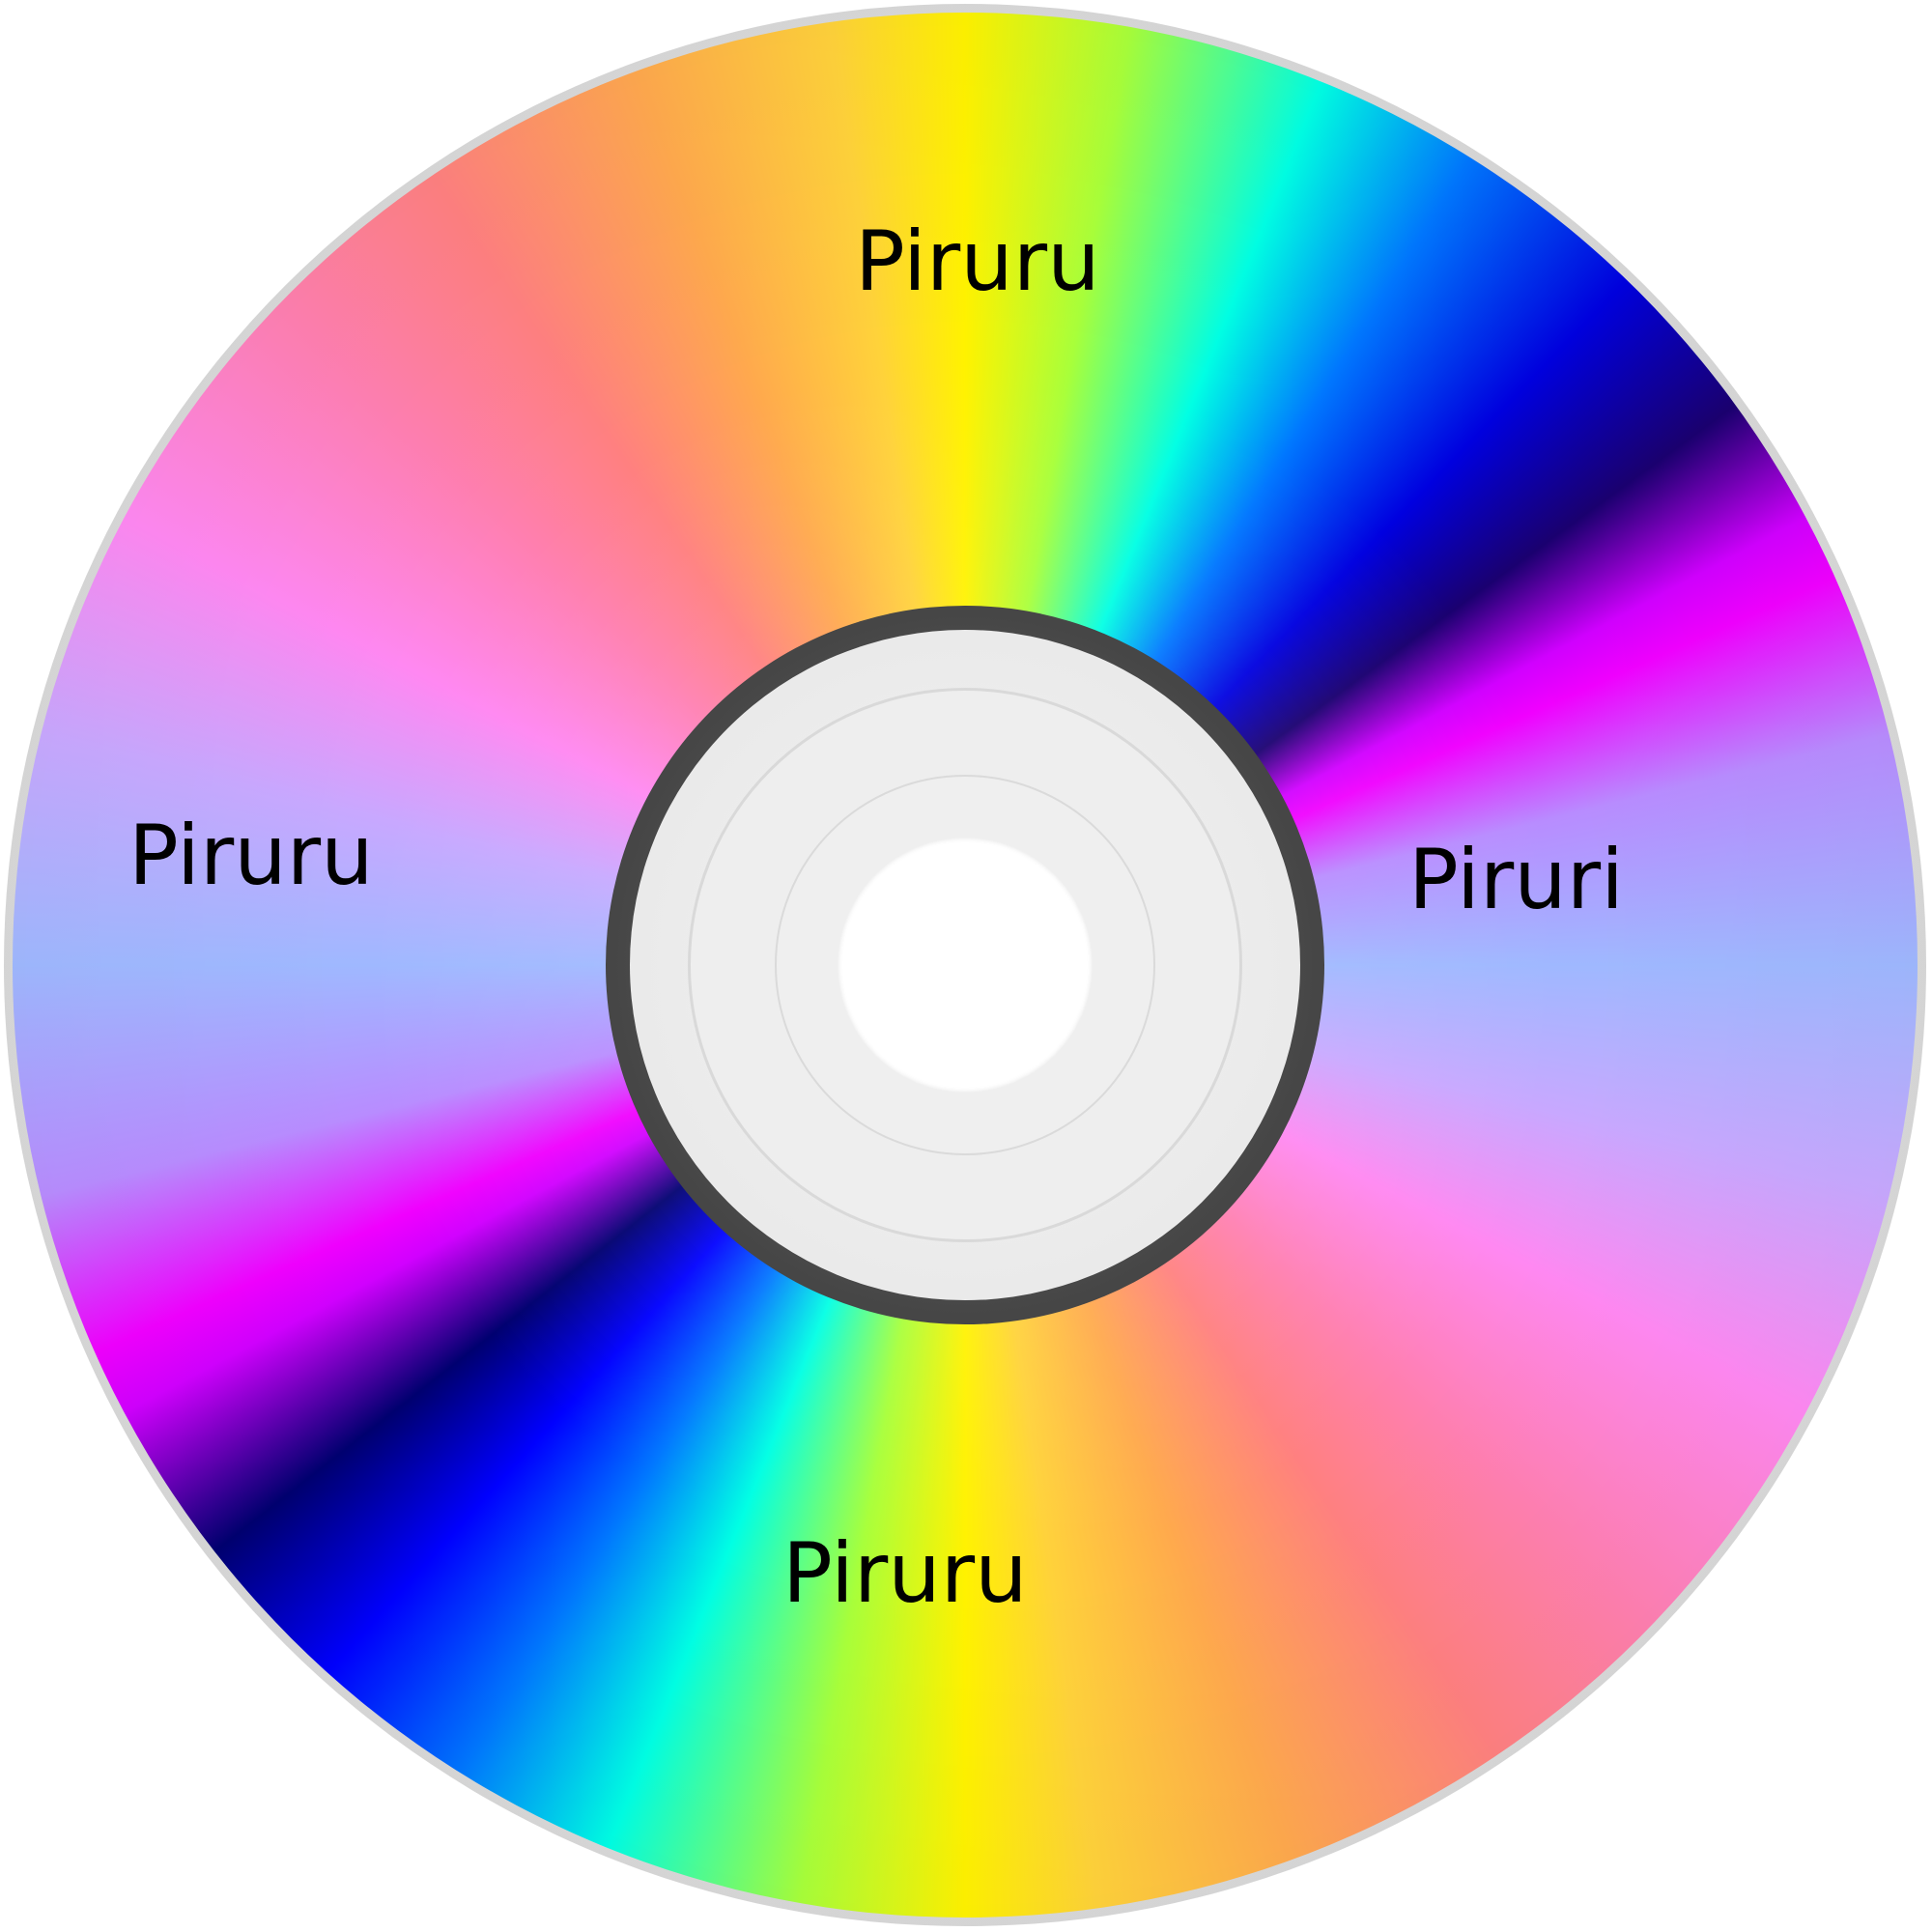 The height and width of the screenshot is (1932, 1932). What do you see at coordinates (977, 261) in the screenshot?
I see `label-top: Piruru` at bounding box center [977, 261].